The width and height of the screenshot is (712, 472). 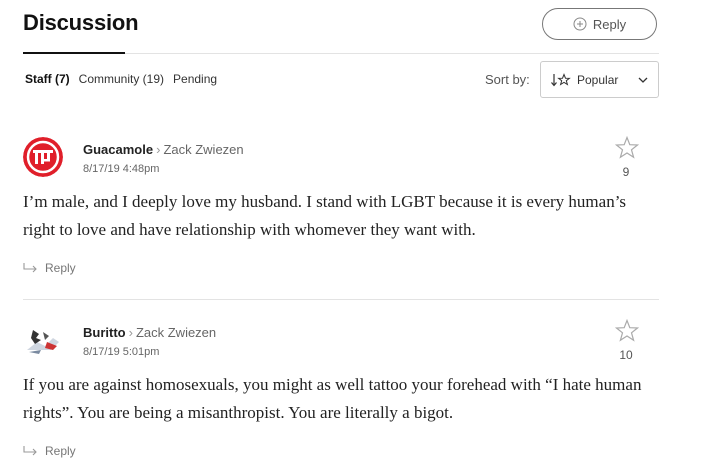 I want to click on avatar-image, so click(x=43, y=340).